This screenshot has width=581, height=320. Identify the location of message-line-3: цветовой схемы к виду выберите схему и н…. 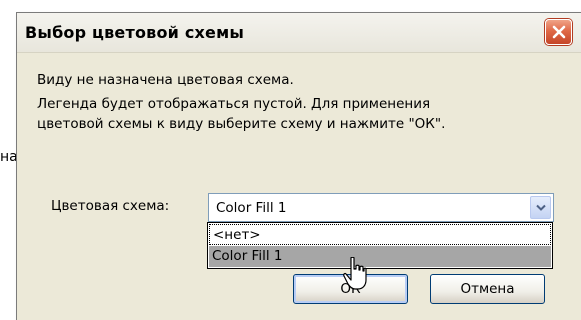
(241, 124).